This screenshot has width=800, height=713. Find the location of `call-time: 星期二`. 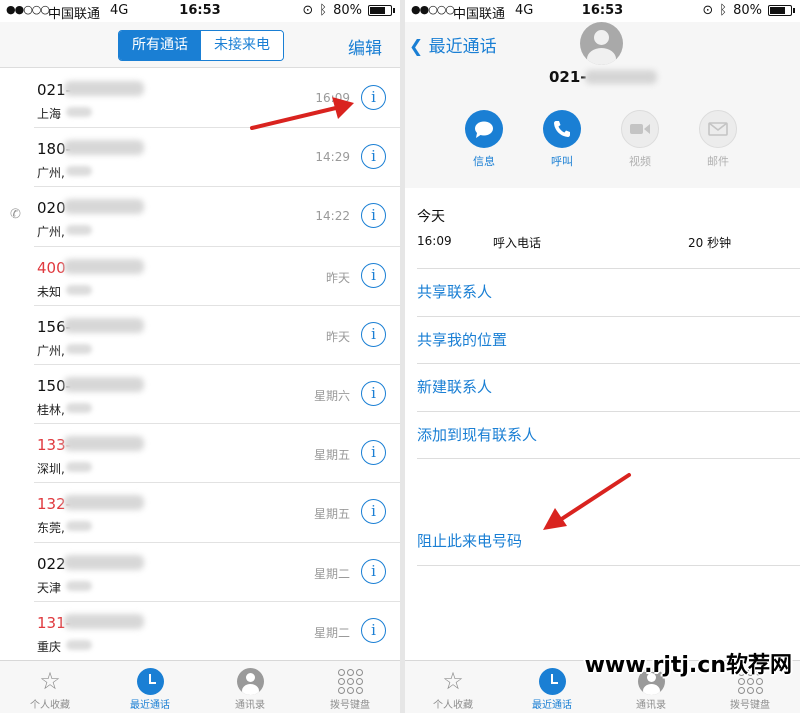

call-time: 星期二 is located at coordinates (331, 632).